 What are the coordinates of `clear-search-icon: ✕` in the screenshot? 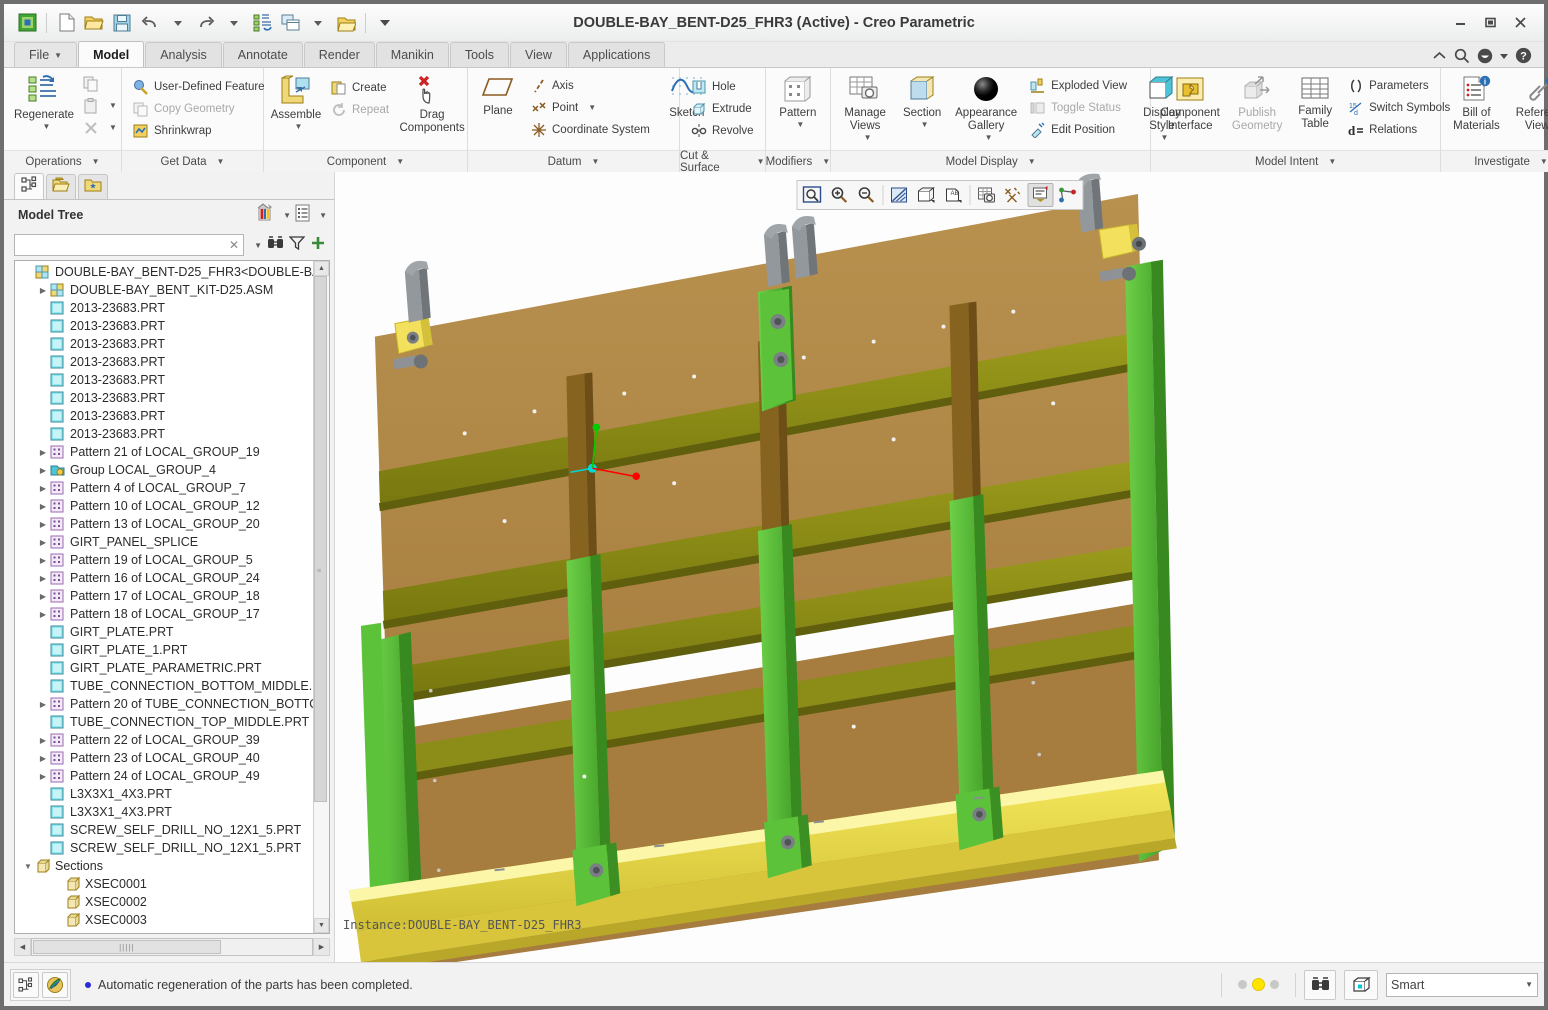 It's located at (234, 245).